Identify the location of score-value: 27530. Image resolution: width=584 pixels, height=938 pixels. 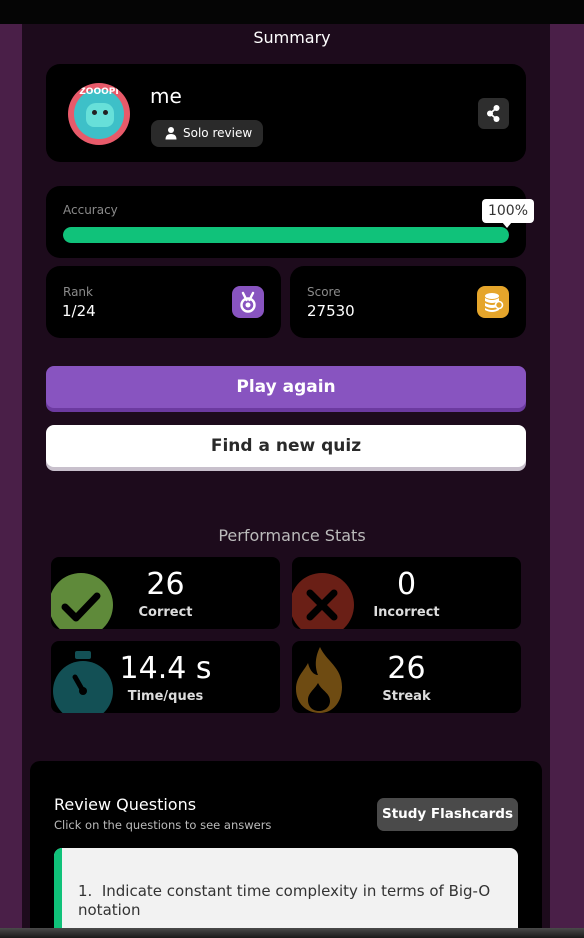
(331, 311).